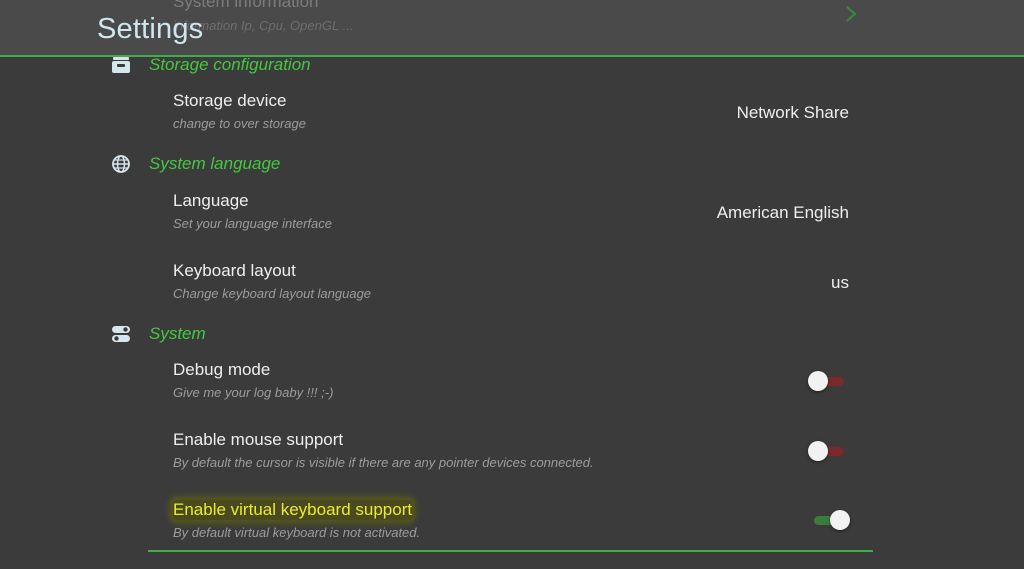 The image size is (1024, 569). What do you see at coordinates (246, 6) in the screenshot?
I see `system-information-title: System information` at bounding box center [246, 6].